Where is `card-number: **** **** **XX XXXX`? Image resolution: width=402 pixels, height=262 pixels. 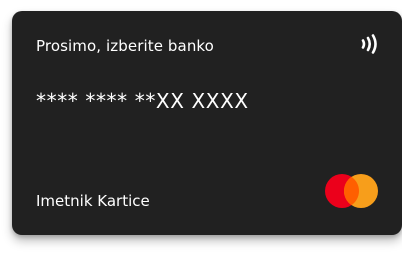
card-number: **** **** **XX XXXX is located at coordinates (142, 101).